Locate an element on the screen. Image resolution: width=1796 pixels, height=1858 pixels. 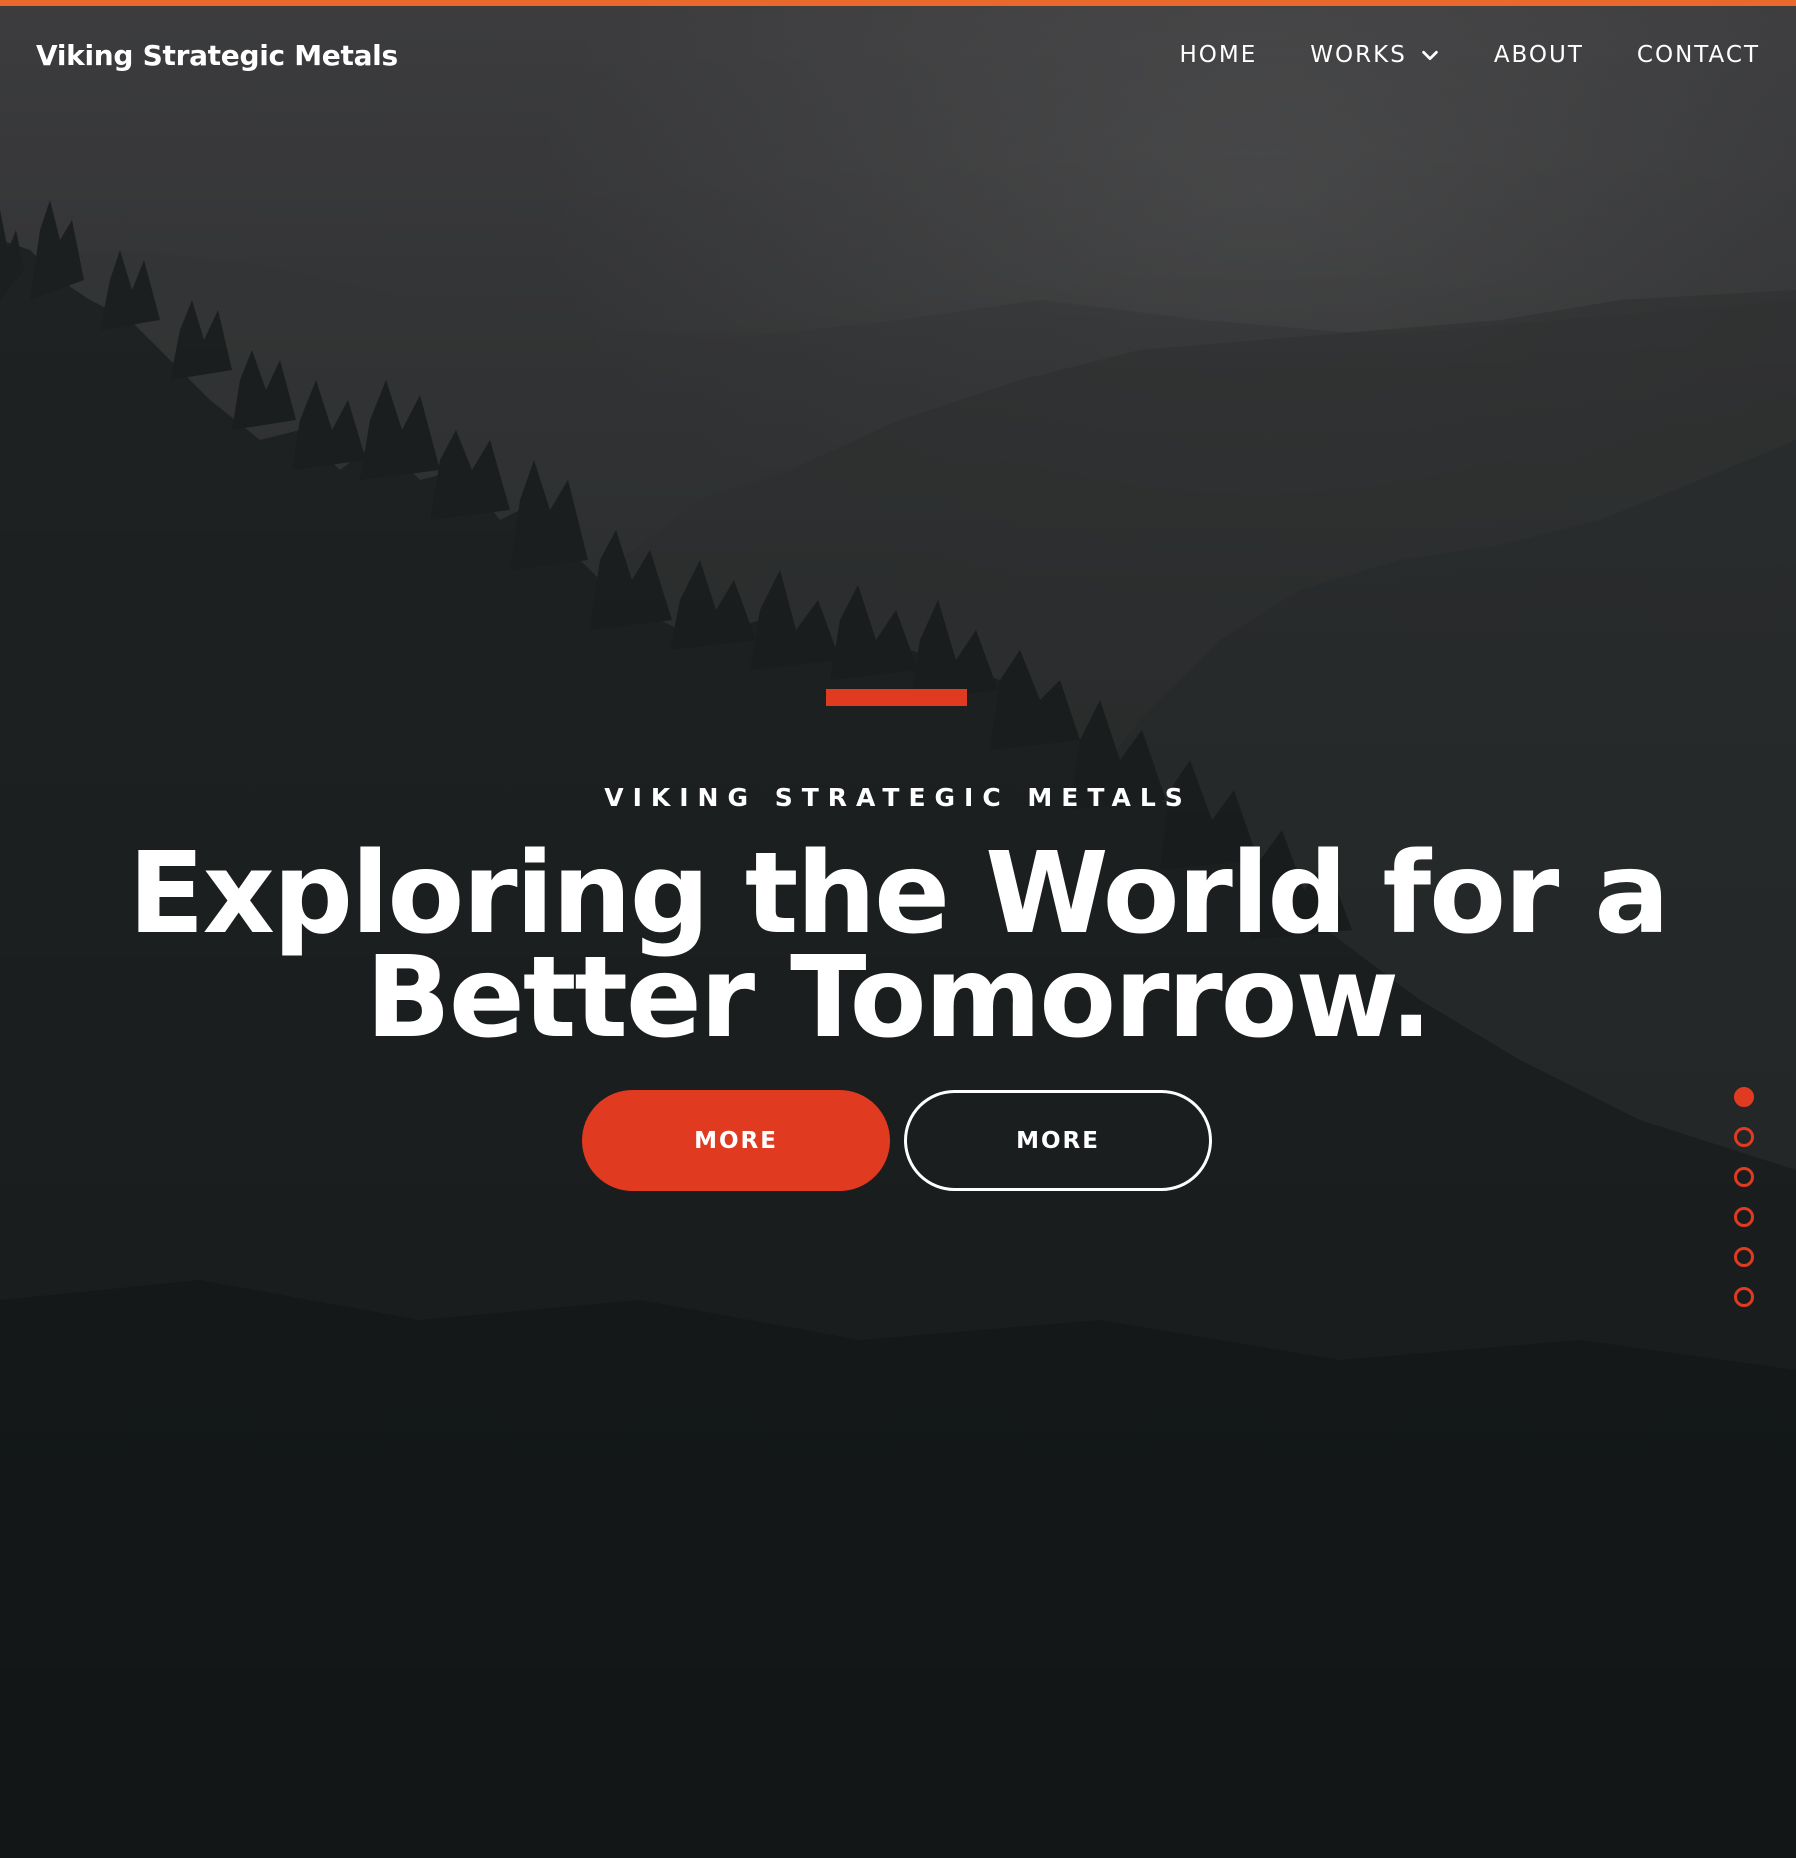
hero-headline-line-2: Better Tomorrow. is located at coordinates (899, 998).